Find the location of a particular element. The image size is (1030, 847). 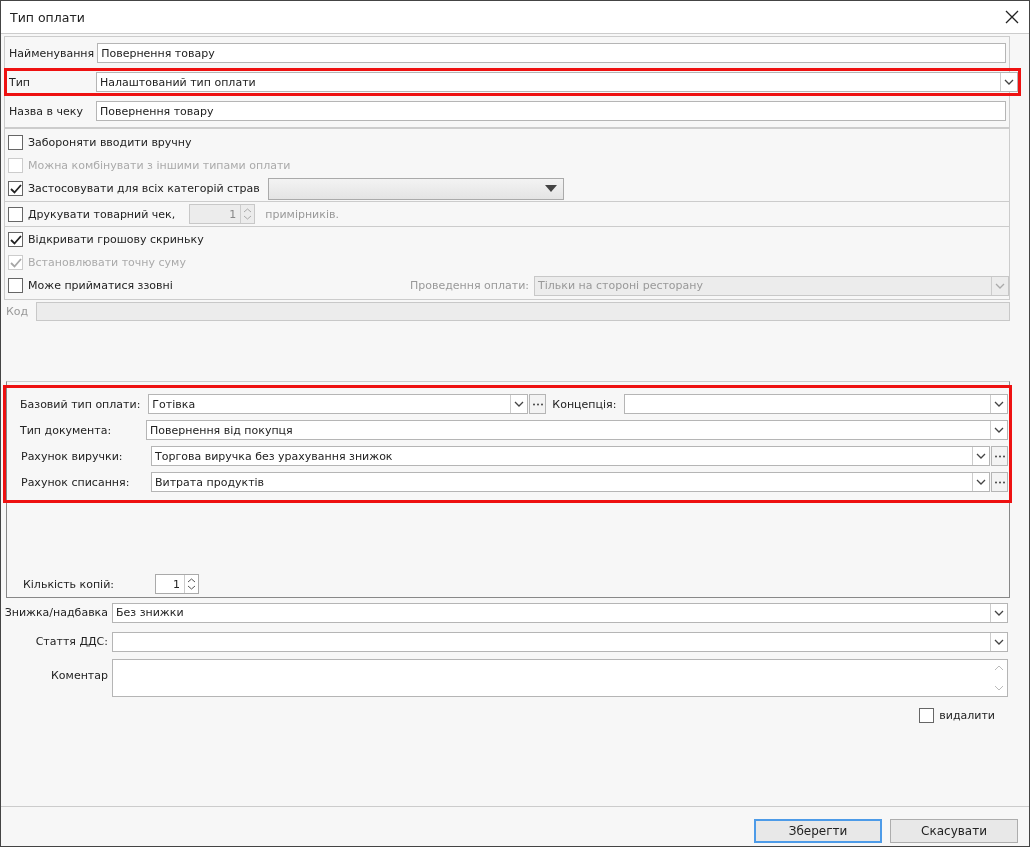

field-label: Найменування is located at coordinates (52, 53).